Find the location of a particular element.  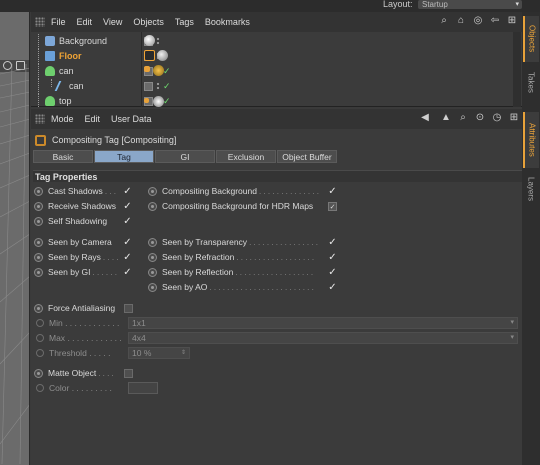

menu-mode: Mode is located at coordinates (62, 119).